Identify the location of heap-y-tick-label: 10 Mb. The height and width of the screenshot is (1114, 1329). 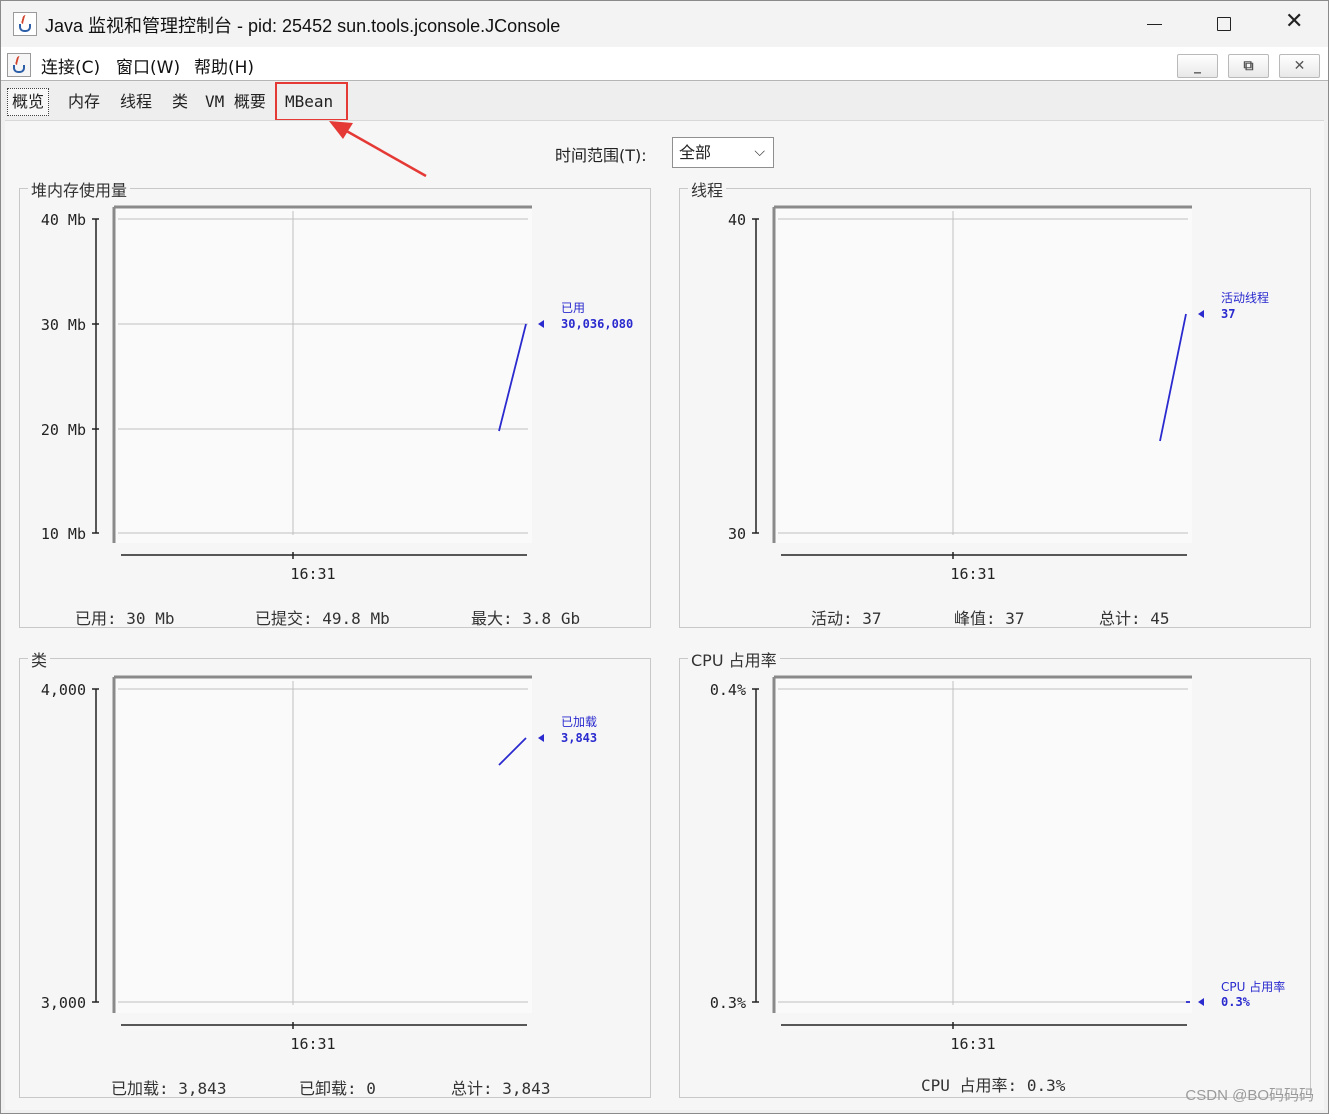
(63, 534).